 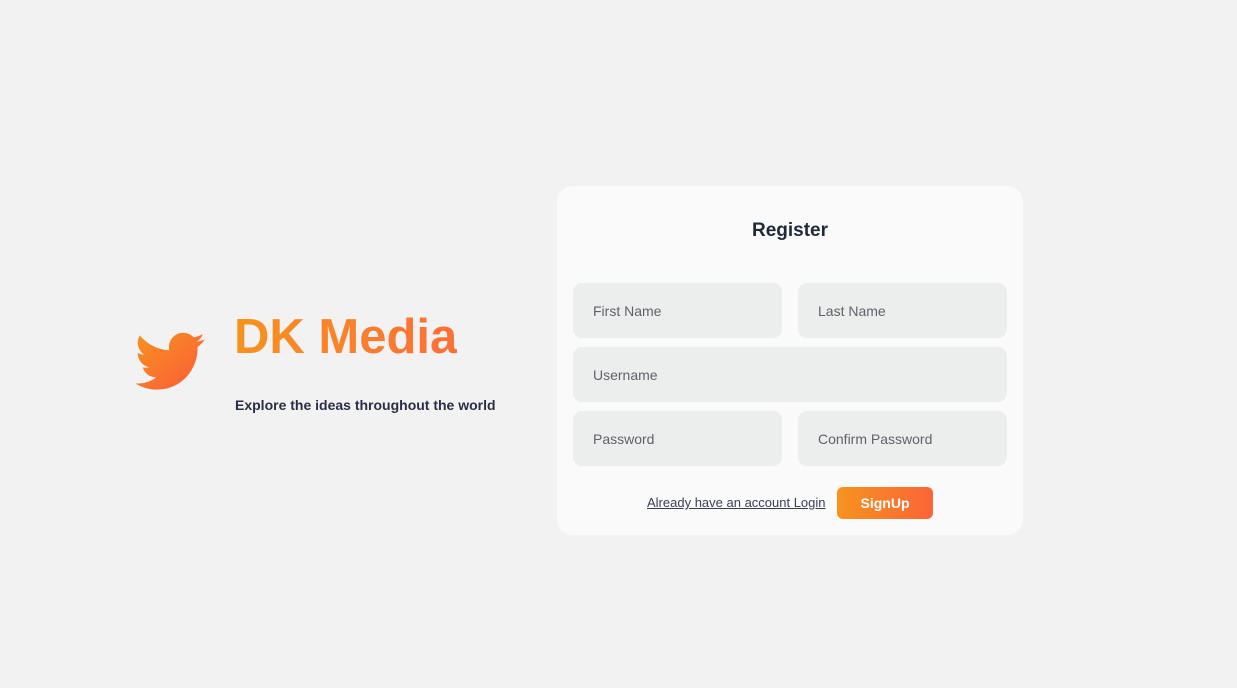 I want to click on bird-icon, so click(x=170, y=361).